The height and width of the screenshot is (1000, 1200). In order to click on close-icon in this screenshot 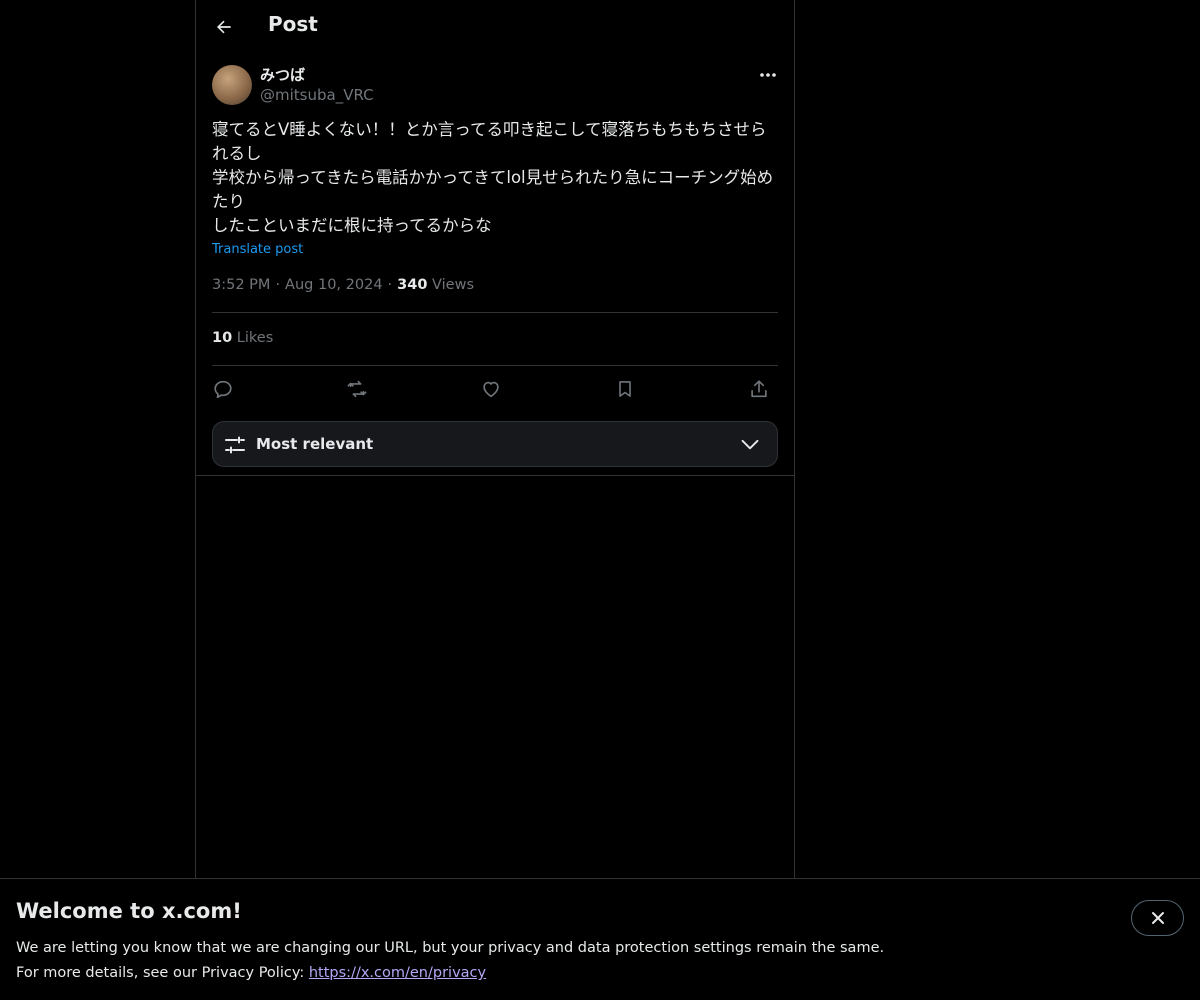, I will do `click(1157, 918)`.